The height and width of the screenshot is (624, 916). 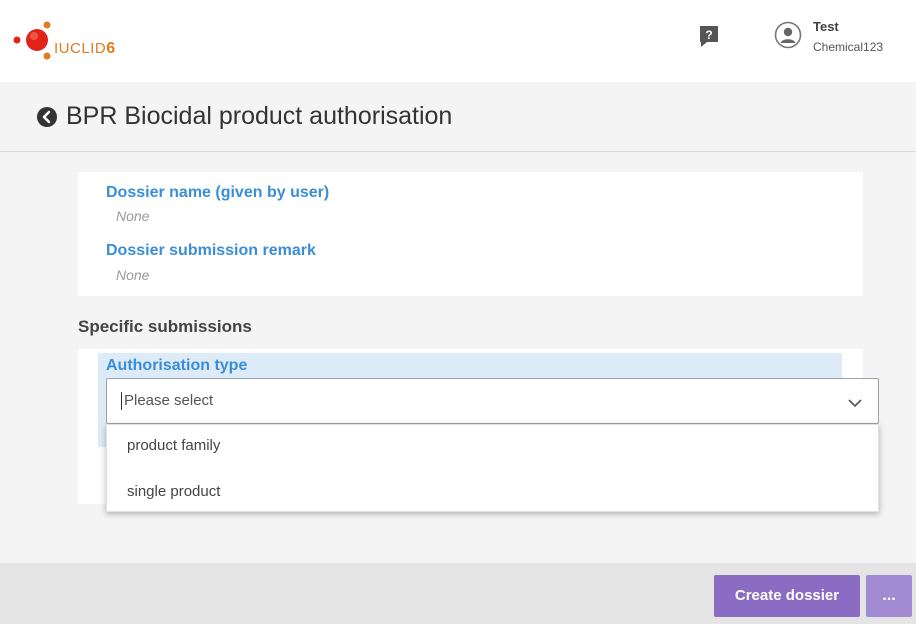 I want to click on specific-submissions-heading: Specific submissions, so click(x=165, y=326).